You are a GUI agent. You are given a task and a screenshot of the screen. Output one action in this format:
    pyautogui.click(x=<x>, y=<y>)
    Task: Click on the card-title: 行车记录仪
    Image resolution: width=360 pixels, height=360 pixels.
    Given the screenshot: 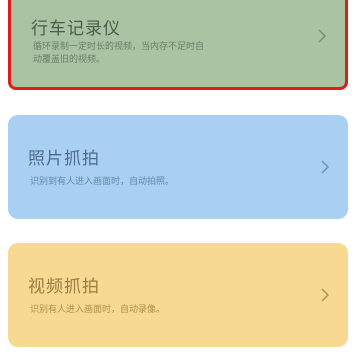 What is the action you would take?
    pyautogui.click(x=76, y=29)
    